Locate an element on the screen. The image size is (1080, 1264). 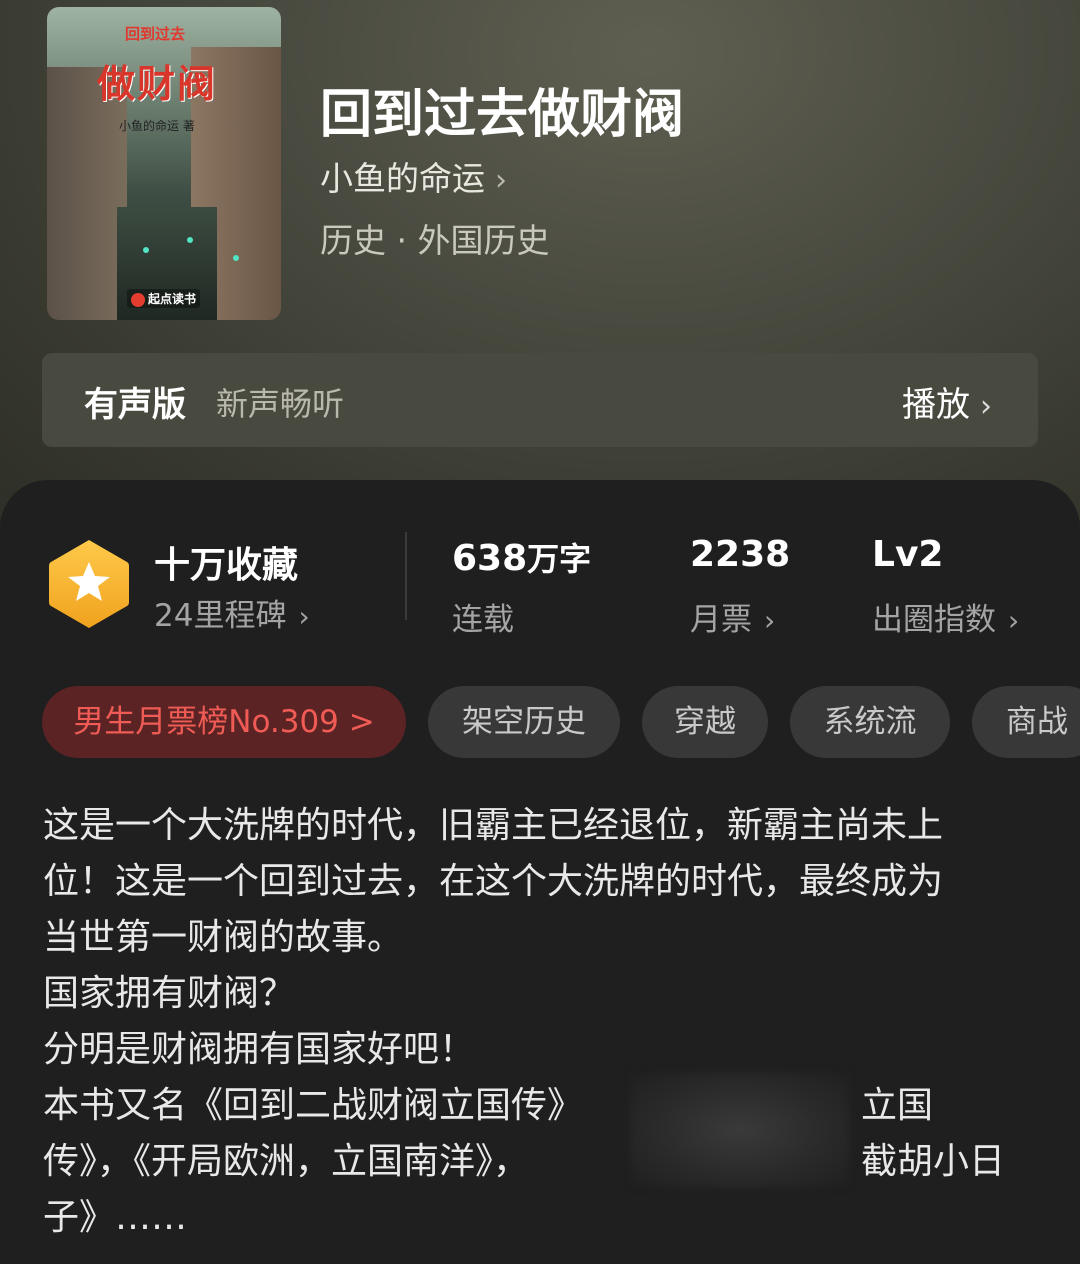
monthly-votes-value: 2238 is located at coordinates (740, 554).